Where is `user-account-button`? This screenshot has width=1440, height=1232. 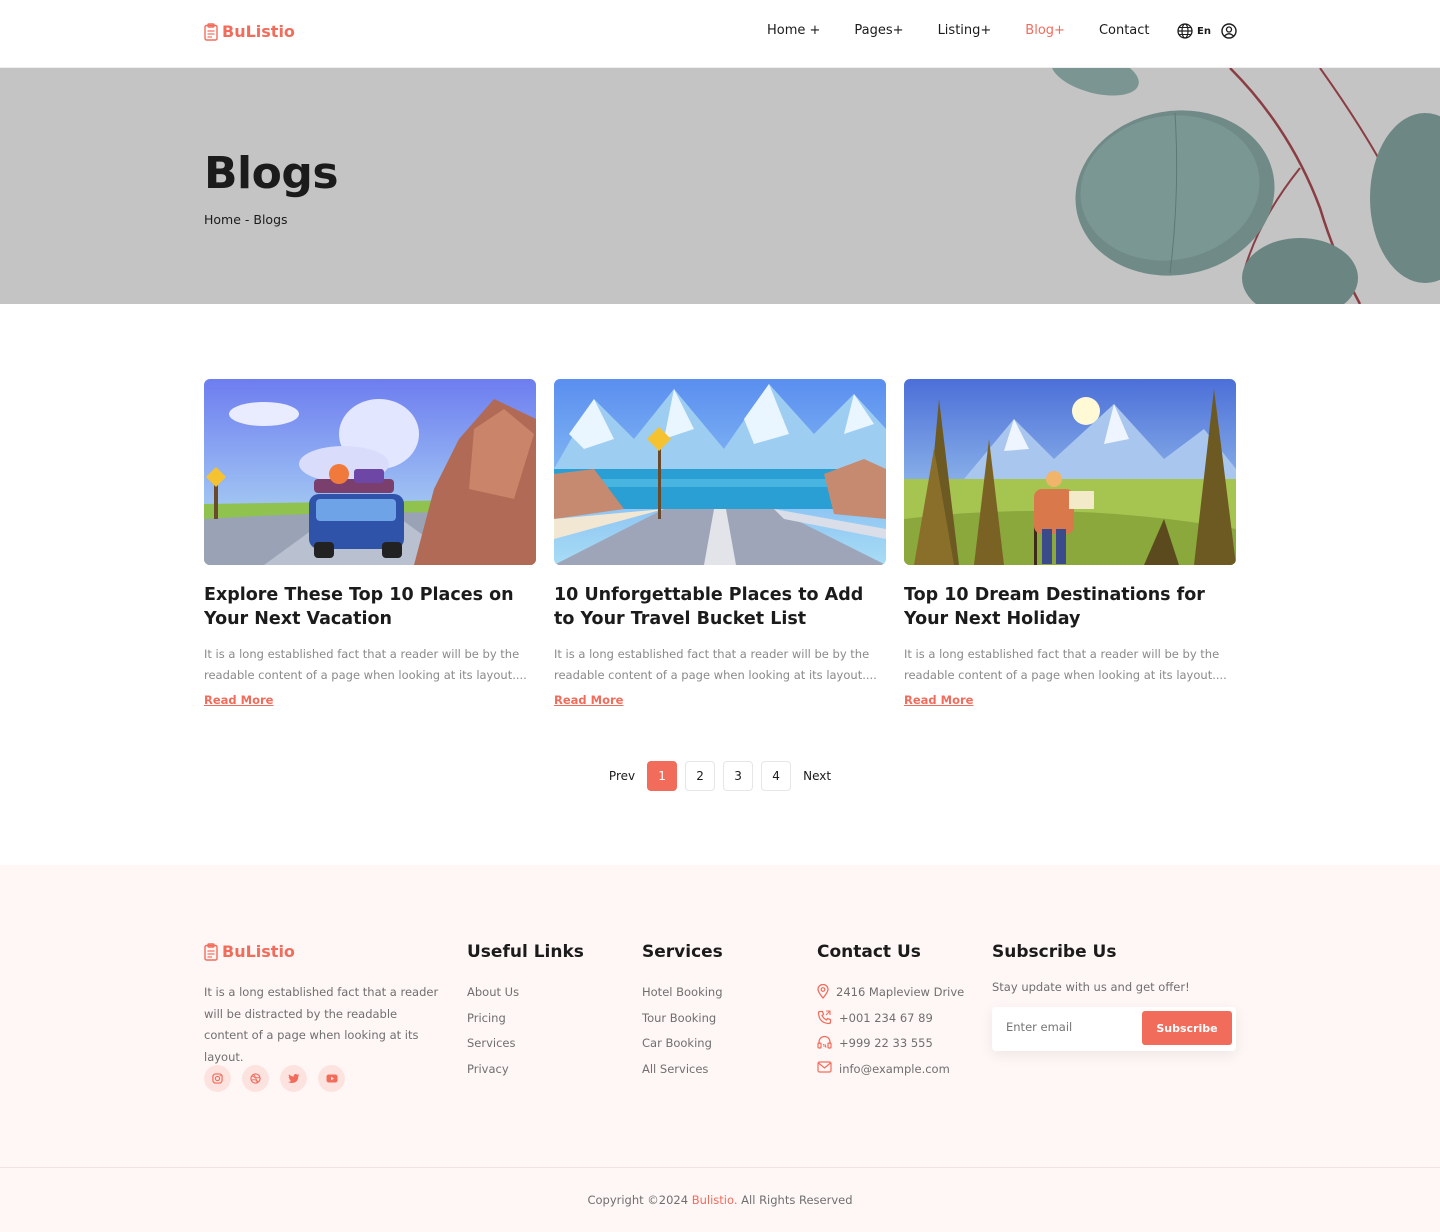
user-account-button is located at coordinates (1229, 33).